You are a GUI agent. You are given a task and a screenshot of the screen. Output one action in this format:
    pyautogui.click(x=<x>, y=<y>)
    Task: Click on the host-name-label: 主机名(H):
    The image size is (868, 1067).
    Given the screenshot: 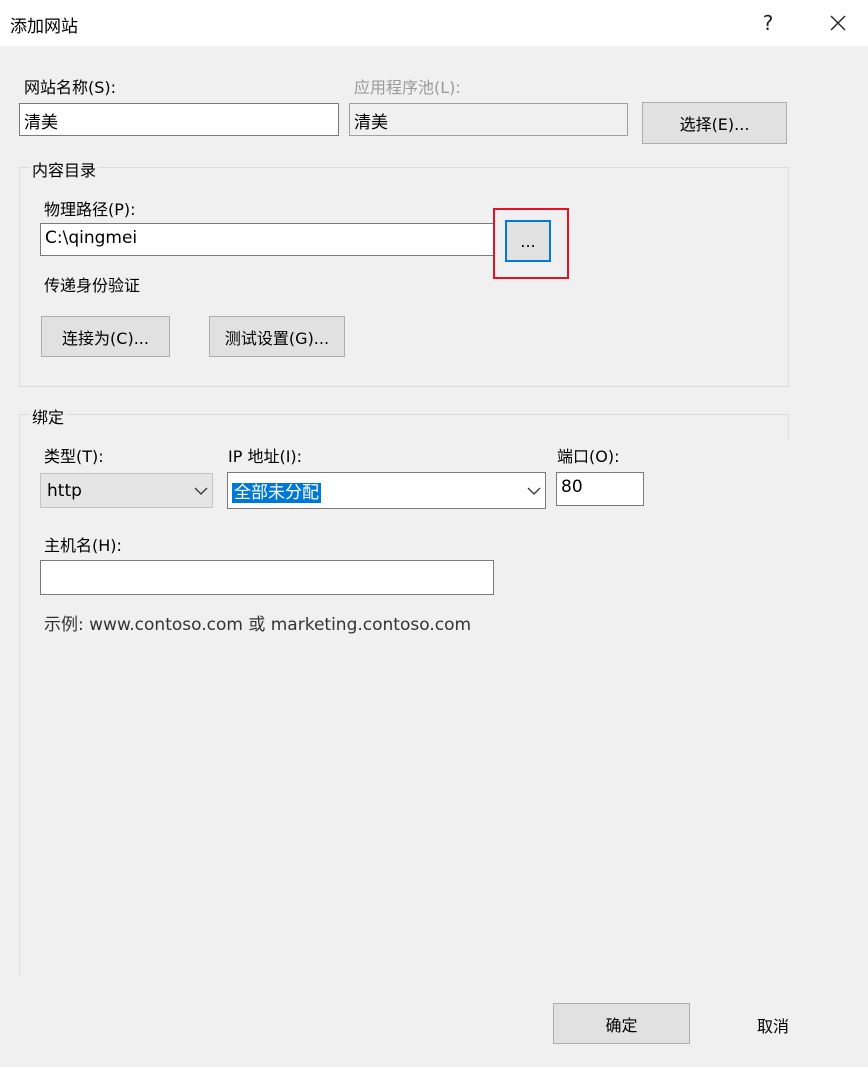 What is the action you would take?
    pyautogui.click(x=83, y=545)
    